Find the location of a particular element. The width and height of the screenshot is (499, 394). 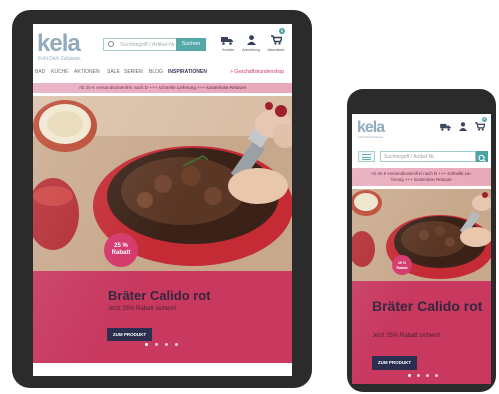

phone-truck-icon is located at coordinates (445, 128).